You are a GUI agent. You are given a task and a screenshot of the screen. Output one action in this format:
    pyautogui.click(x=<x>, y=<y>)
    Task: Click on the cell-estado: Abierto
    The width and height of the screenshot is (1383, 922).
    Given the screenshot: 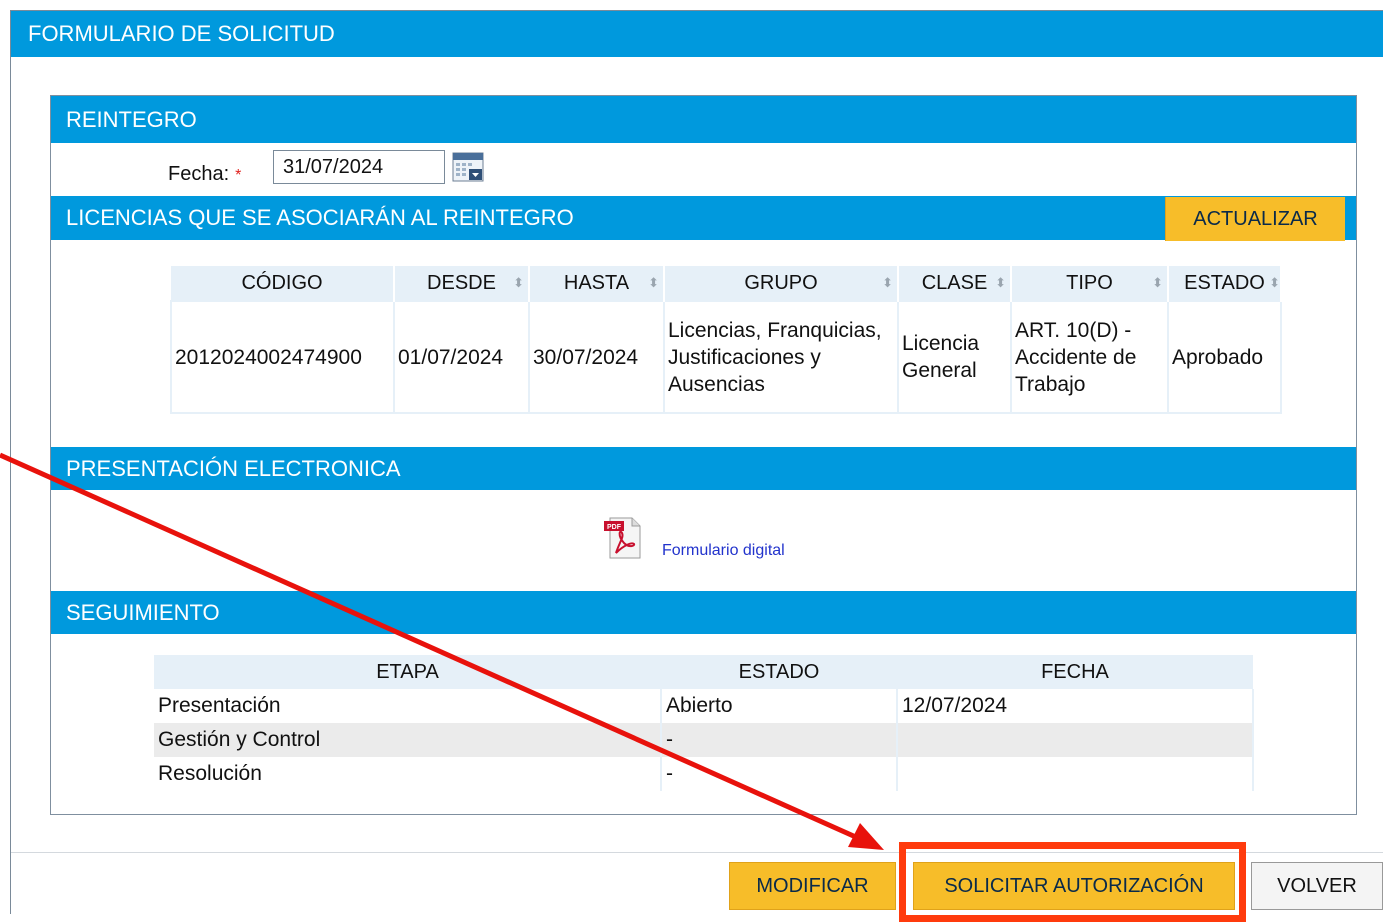 What is the action you would take?
    pyautogui.click(x=779, y=706)
    